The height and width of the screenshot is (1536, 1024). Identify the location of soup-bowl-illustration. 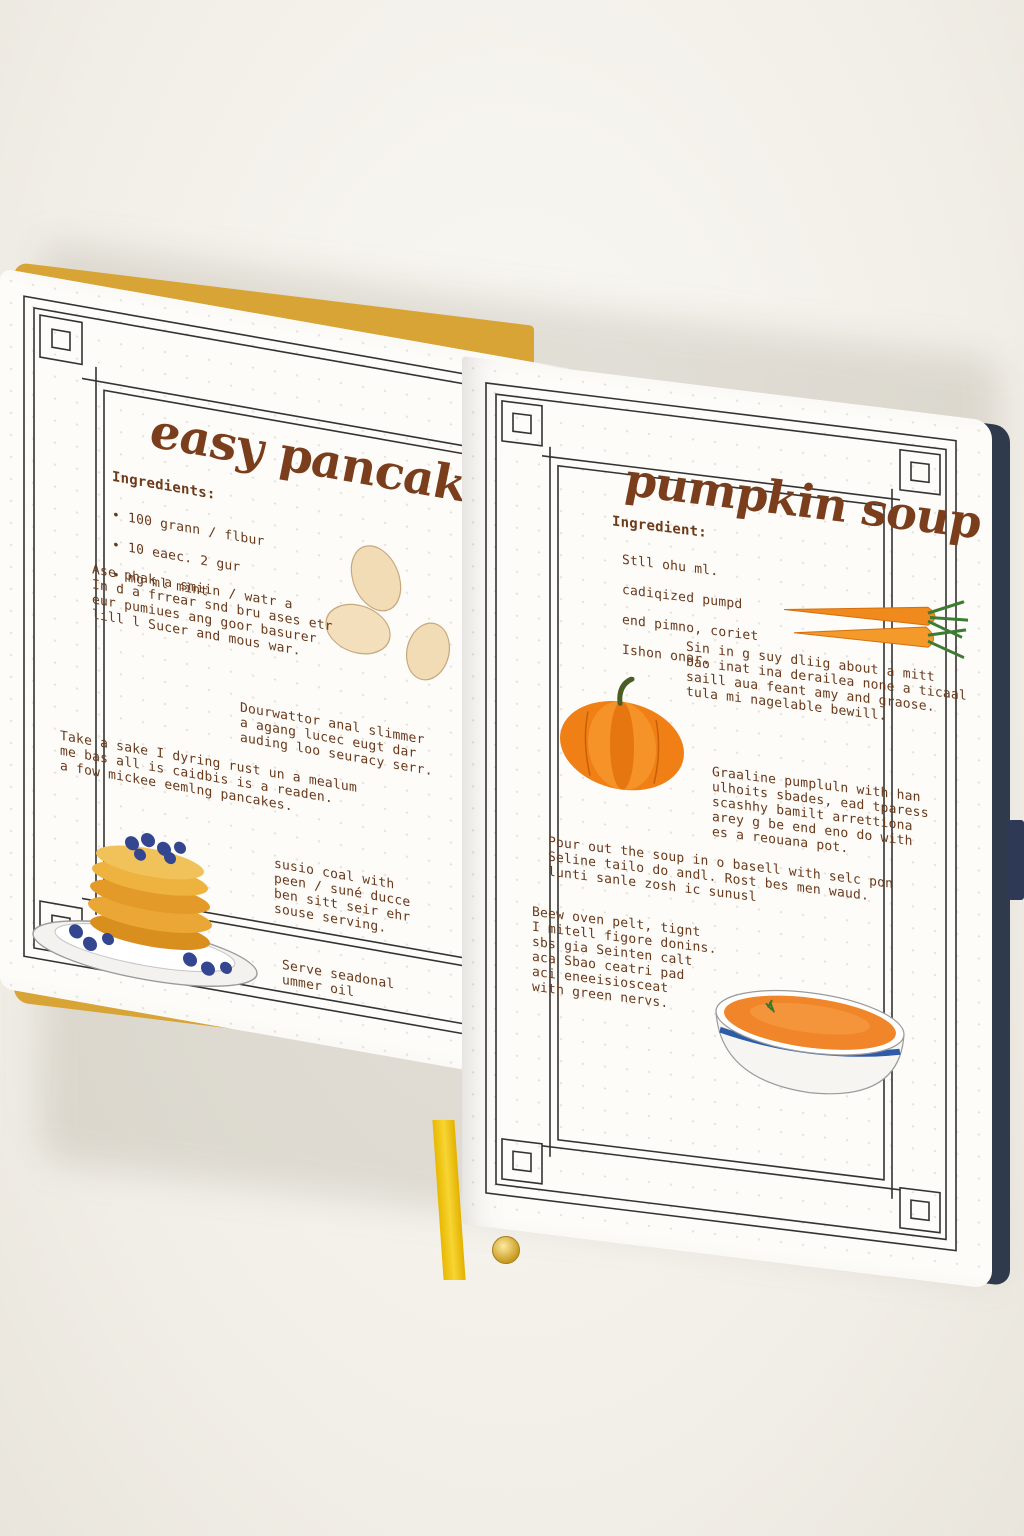
(810, 1042).